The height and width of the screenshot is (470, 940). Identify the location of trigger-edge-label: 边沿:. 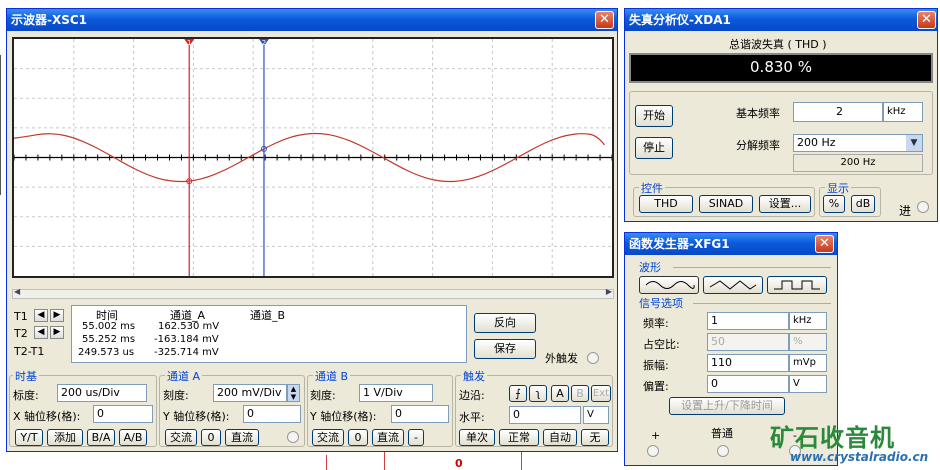
(472, 395).